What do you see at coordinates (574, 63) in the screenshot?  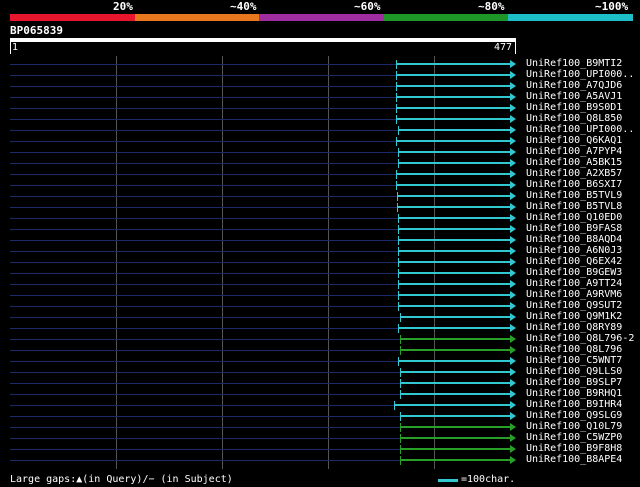 I see `hit-name-link: UniRef100_B9MTI2` at bounding box center [574, 63].